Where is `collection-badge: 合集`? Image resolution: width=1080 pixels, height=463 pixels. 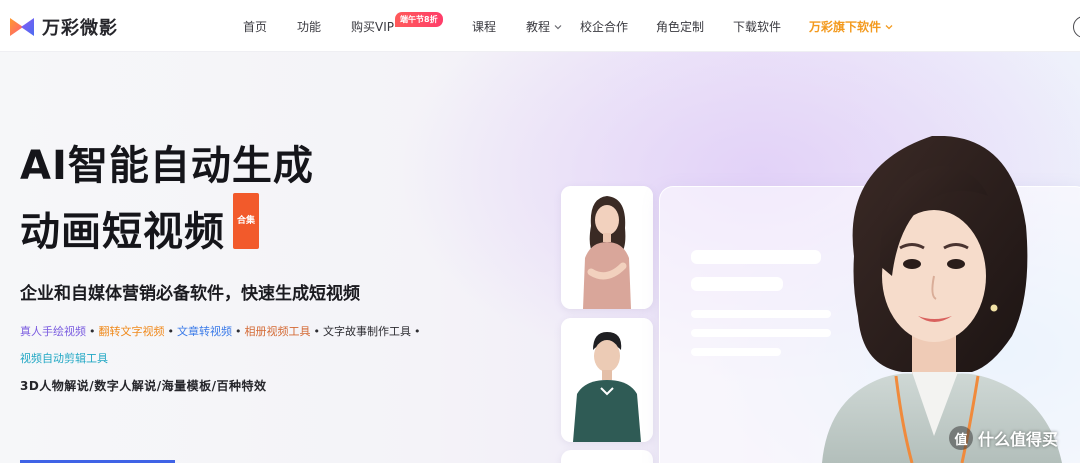
collection-badge: 合集 is located at coordinates (246, 221).